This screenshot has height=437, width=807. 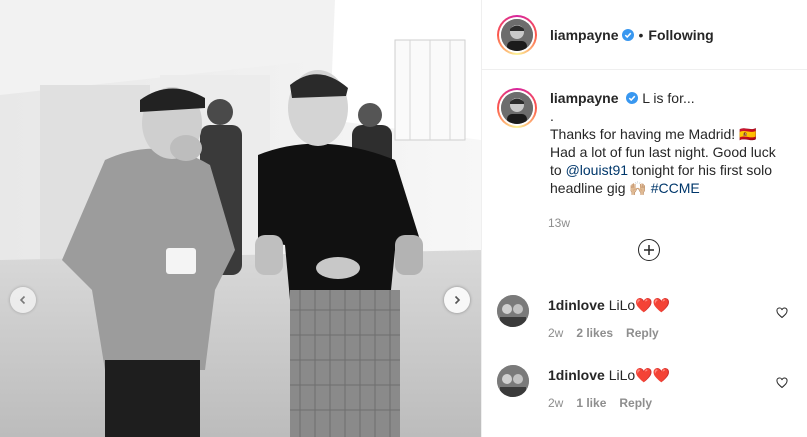 I want to click on comment-likes: 1 like, so click(x=591, y=403).